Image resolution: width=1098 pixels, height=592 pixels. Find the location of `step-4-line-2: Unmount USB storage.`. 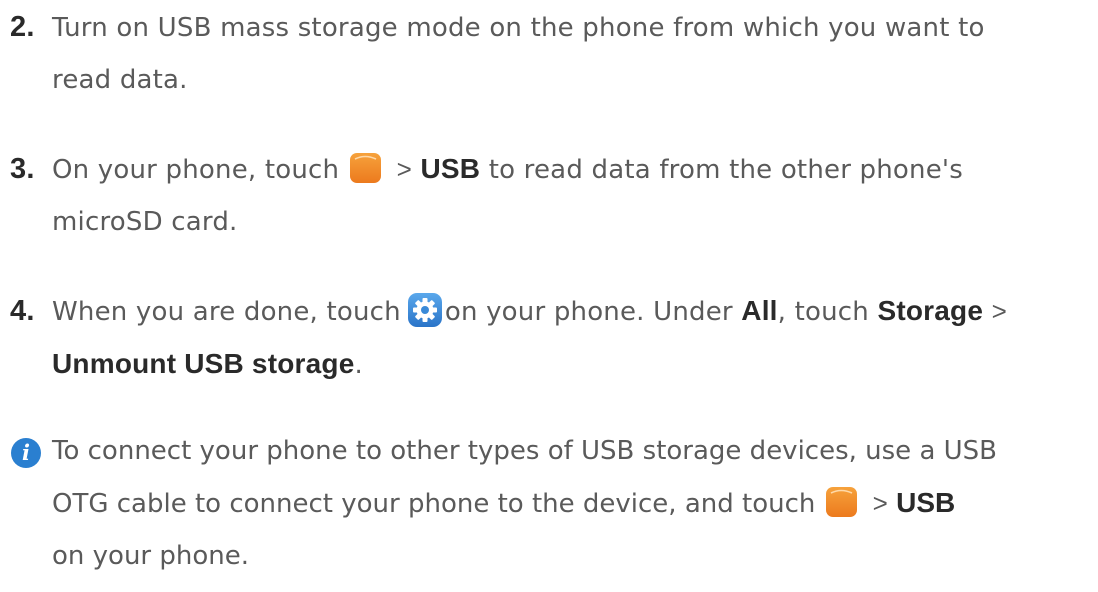

step-4-line-2: Unmount USB storage. is located at coordinates (550, 364).